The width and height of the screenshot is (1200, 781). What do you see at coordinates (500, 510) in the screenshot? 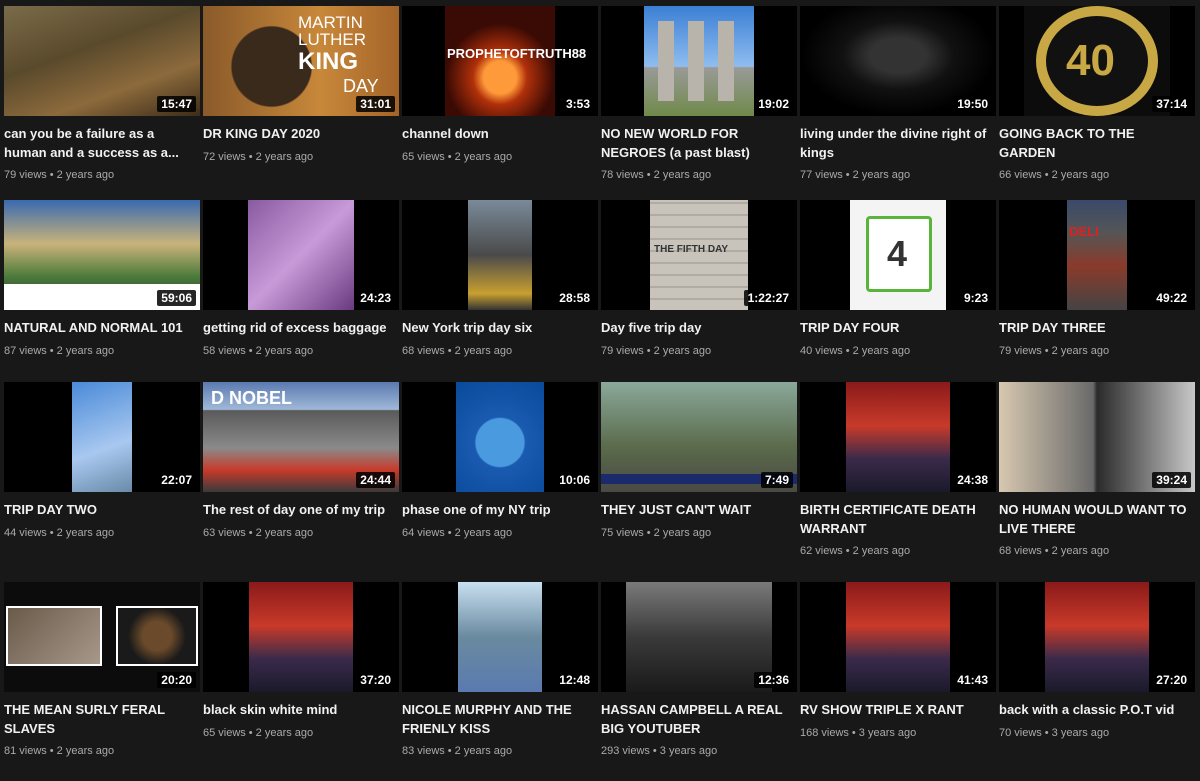
I see `video-title: phase one of my NY trip` at bounding box center [500, 510].